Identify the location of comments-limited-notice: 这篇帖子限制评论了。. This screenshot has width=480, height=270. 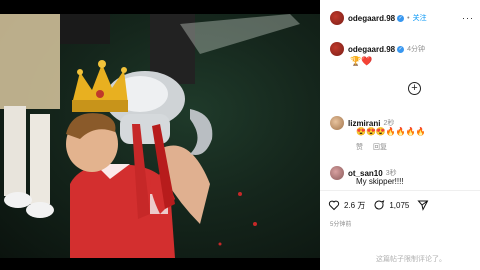
(411, 259).